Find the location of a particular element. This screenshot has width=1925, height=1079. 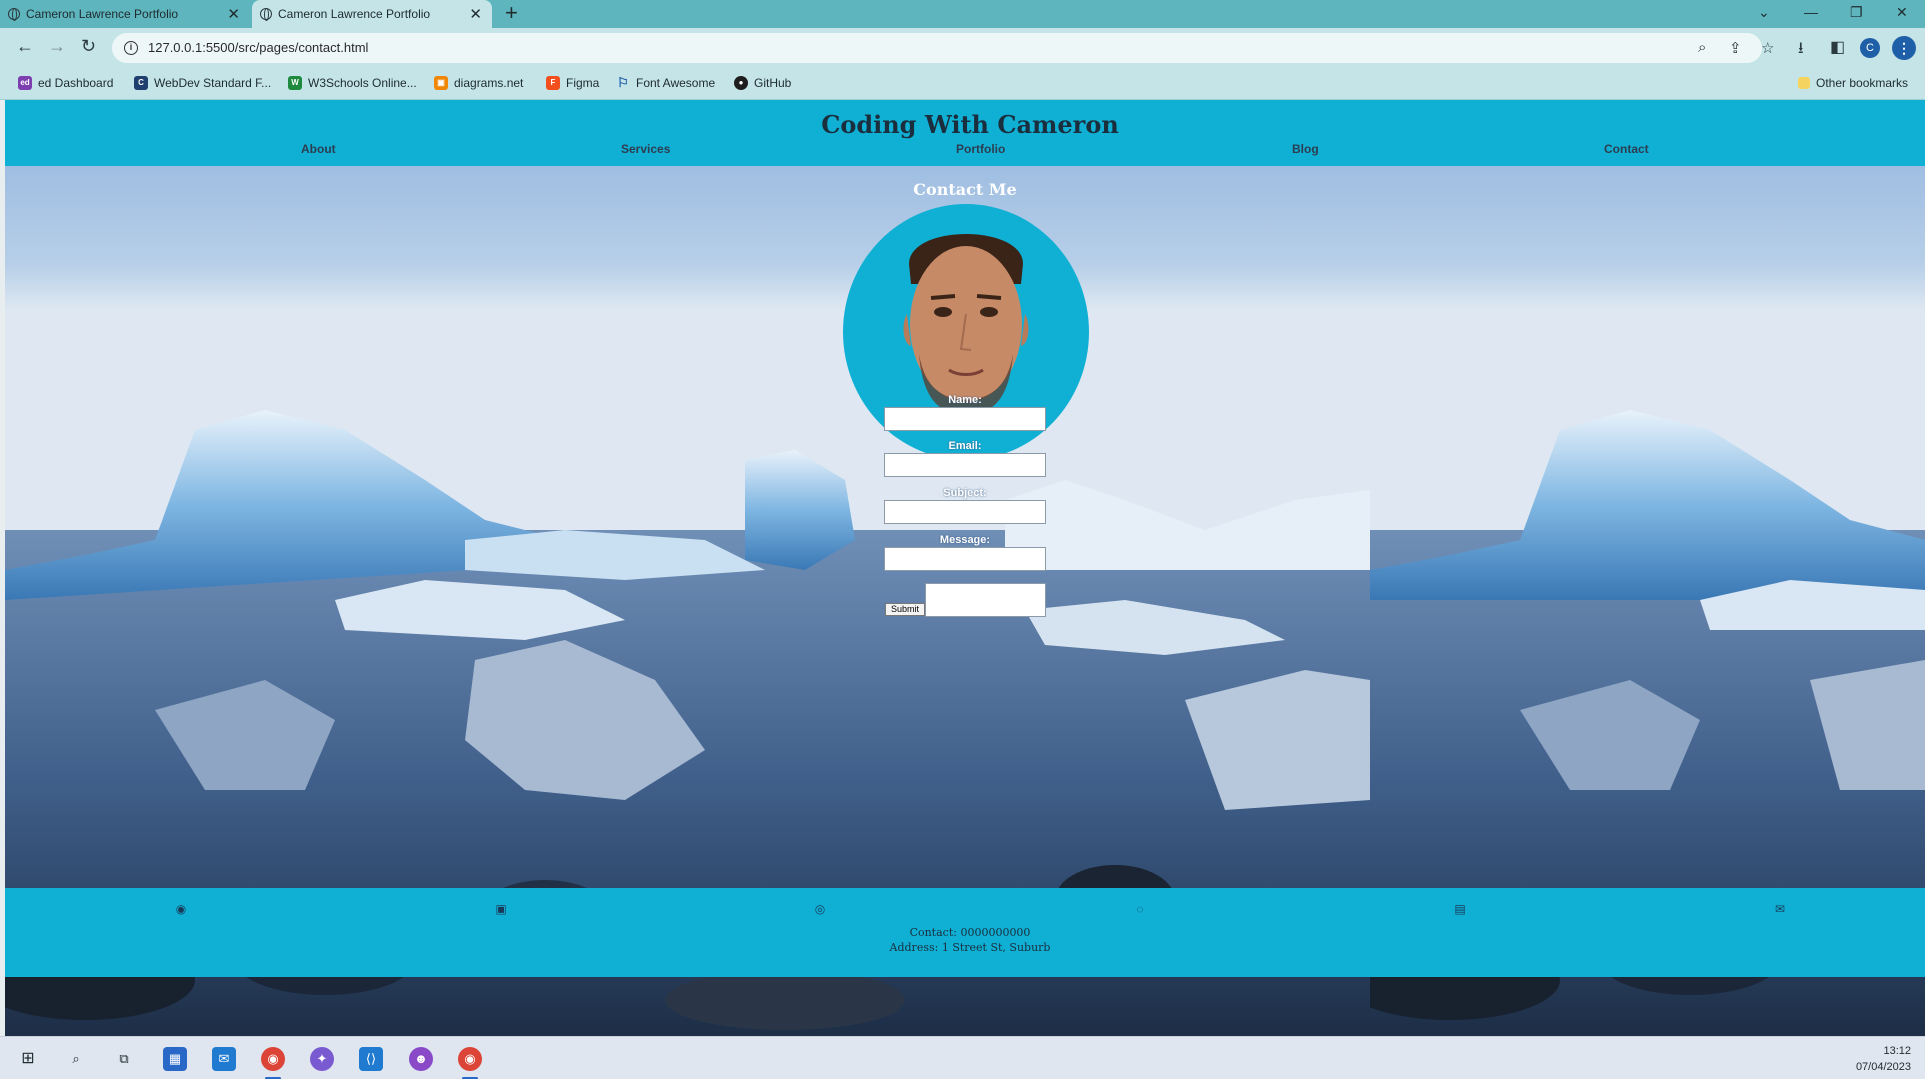

nav-about: About is located at coordinates (318, 149).